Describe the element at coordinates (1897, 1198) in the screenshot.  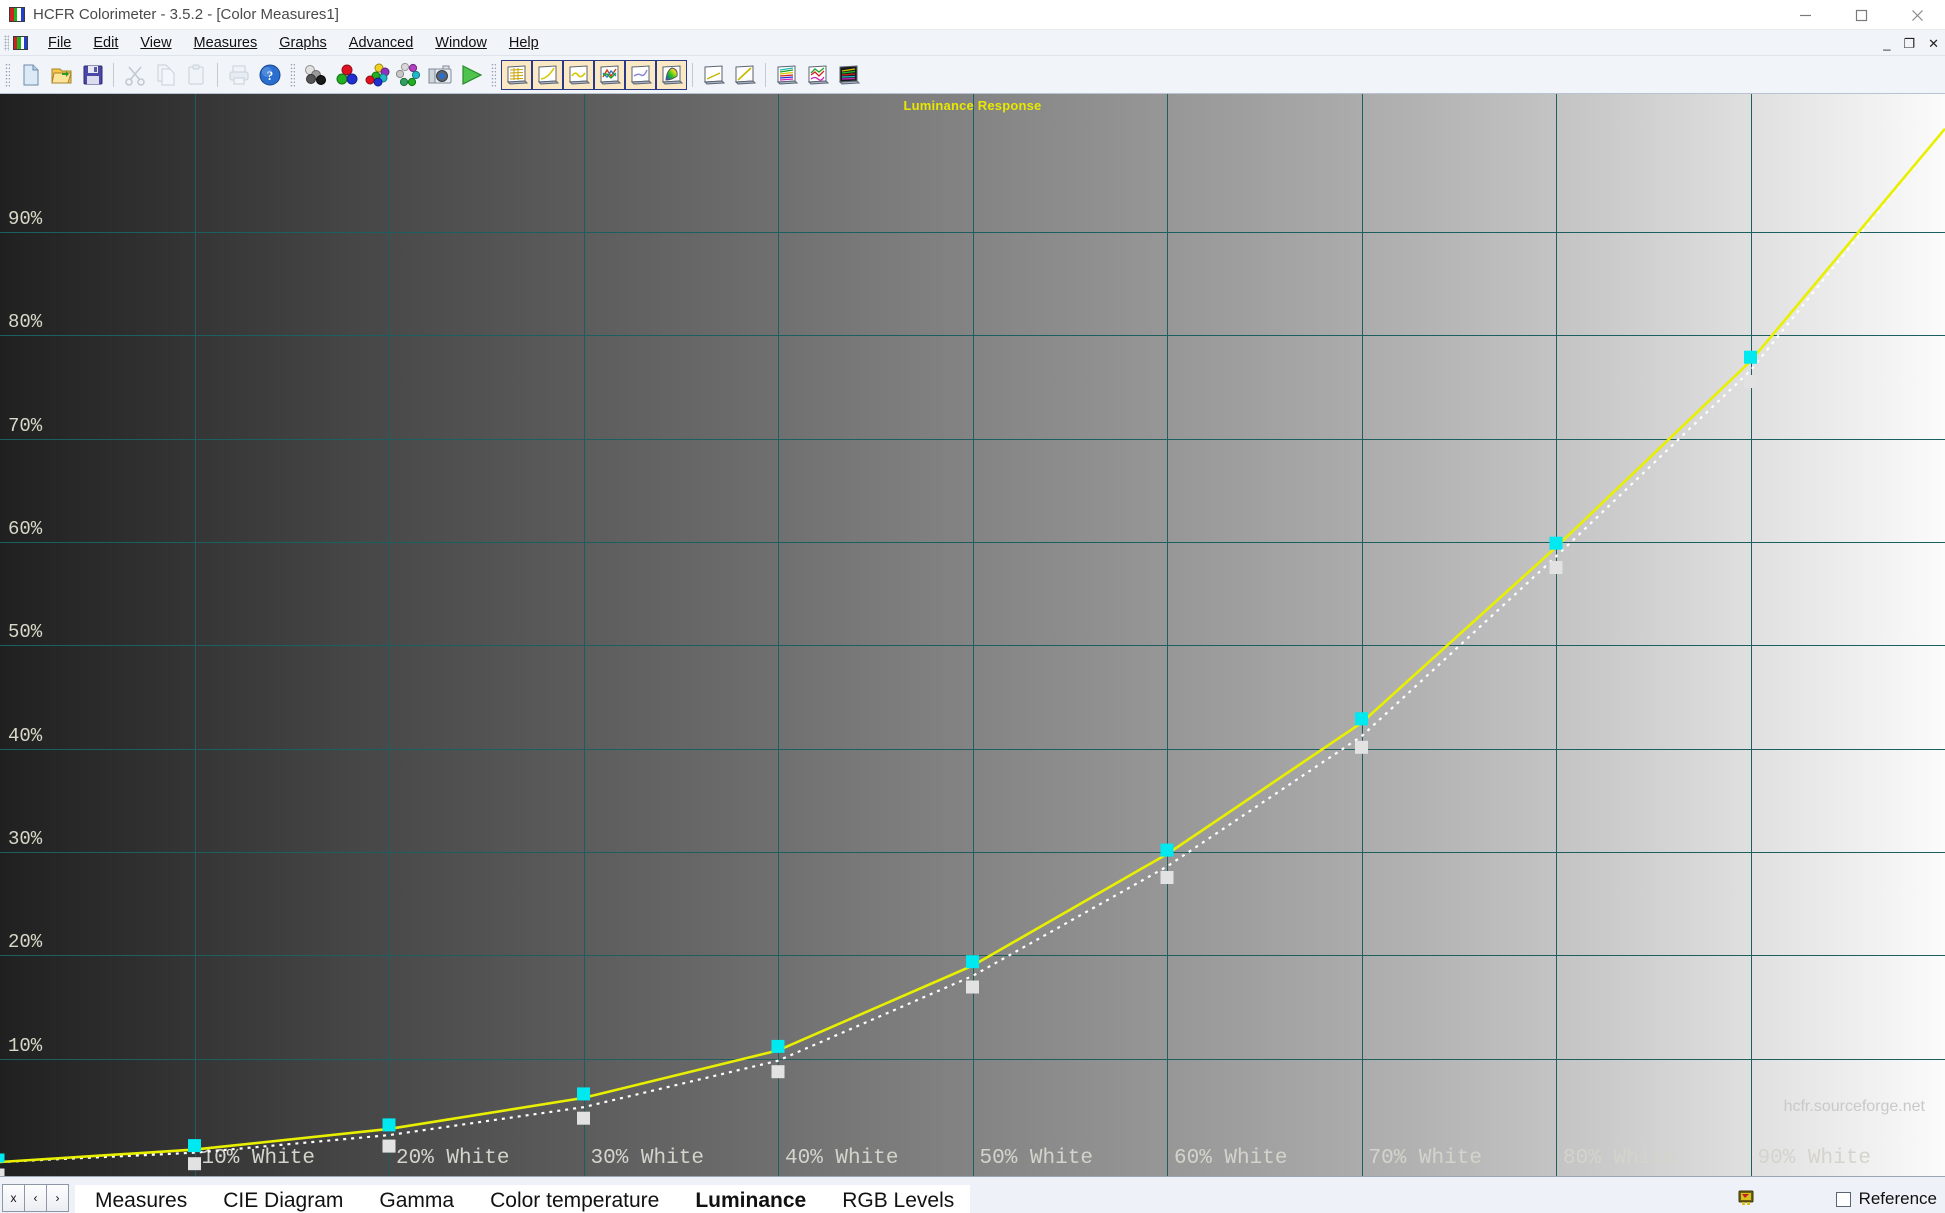
I see `reference-checkbox-label: Reference` at that location.